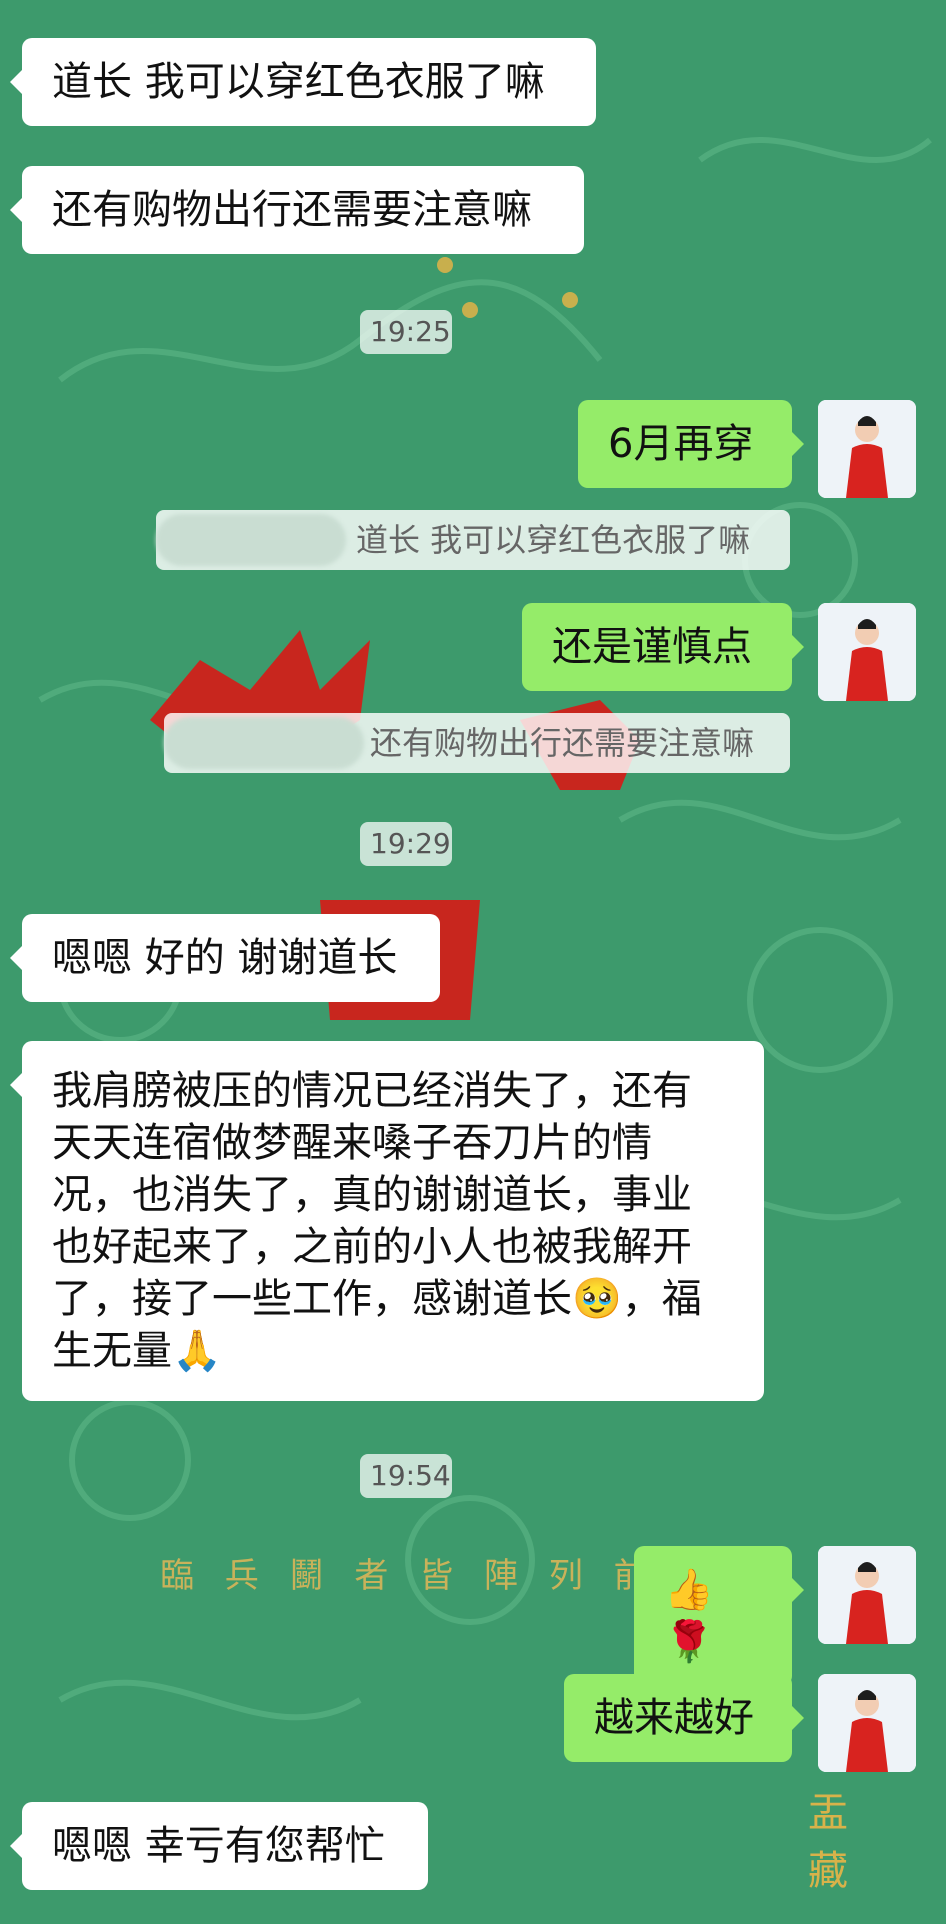 The width and height of the screenshot is (946, 1924). Describe the element at coordinates (553, 540) in the screenshot. I see `quote-text: 道长 我可以穿红色衣服了嘛` at that location.